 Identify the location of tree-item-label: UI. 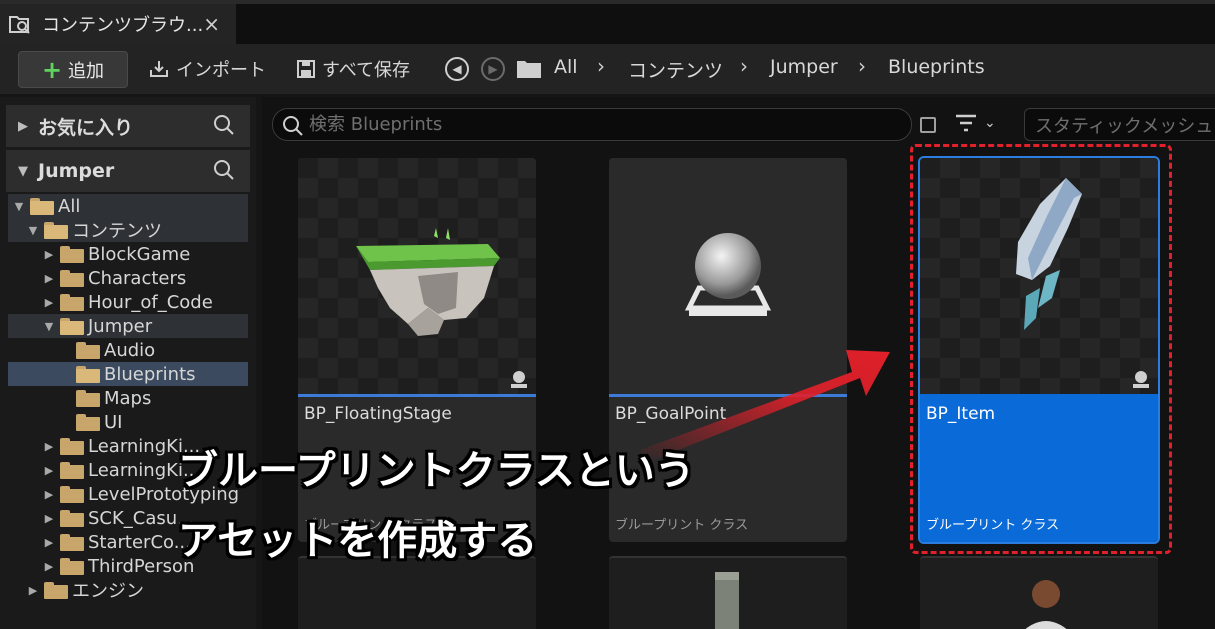
(113, 422).